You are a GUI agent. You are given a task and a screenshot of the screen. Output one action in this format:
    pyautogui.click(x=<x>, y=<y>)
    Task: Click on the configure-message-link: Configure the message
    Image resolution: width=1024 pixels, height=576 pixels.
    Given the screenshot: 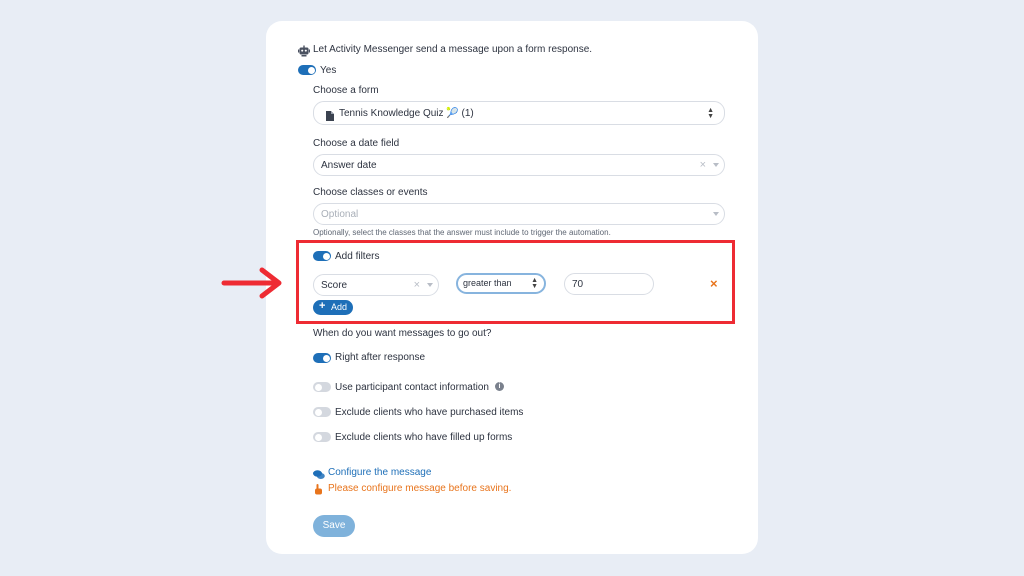 What is the action you would take?
    pyautogui.click(x=379, y=472)
    